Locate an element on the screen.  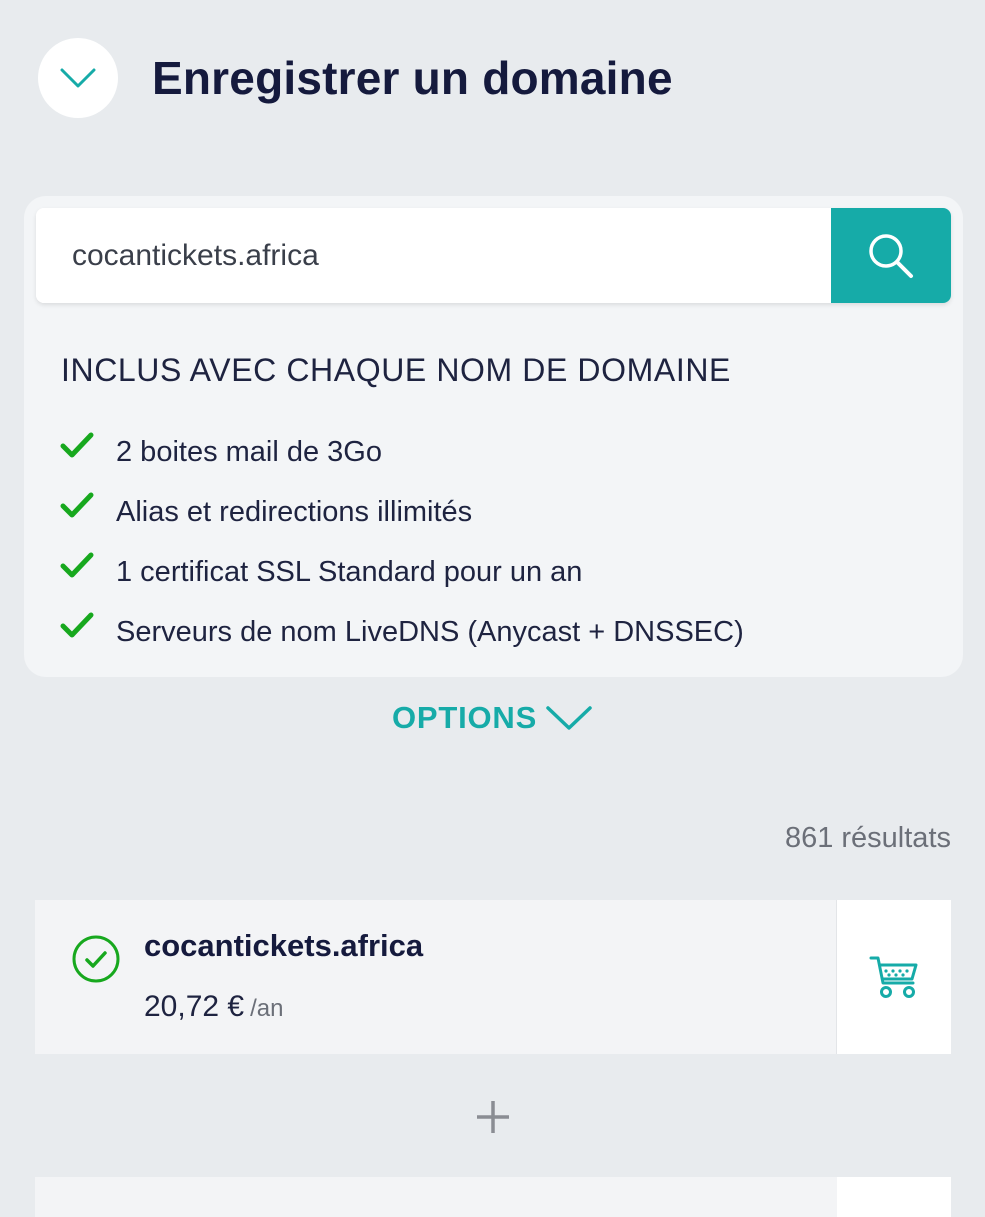
domain-price-line: 20,72 €/an is located at coordinates (213, 1007).